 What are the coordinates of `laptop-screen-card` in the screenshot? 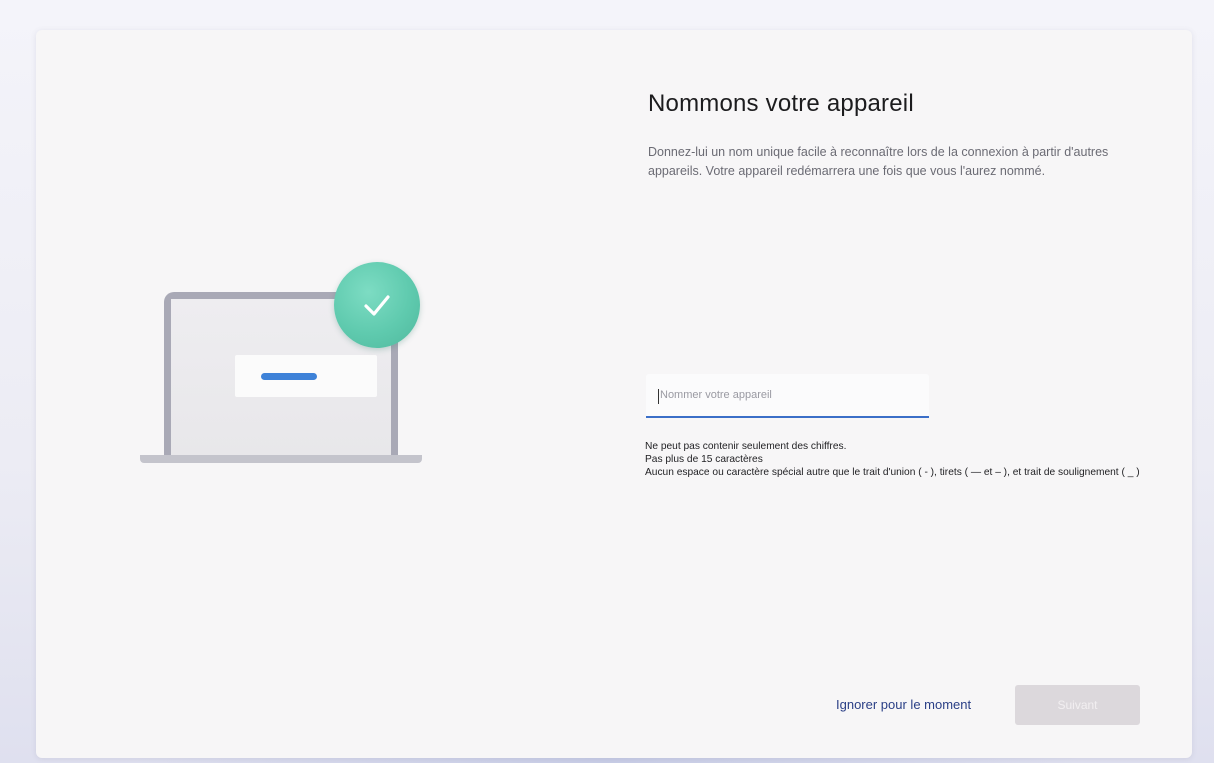 It's located at (306, 376).